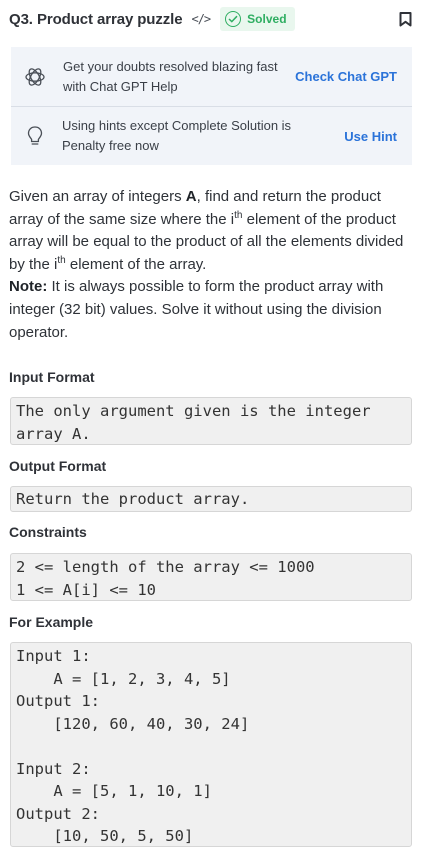 The image size is (426, 860). What do you see at coordinates (110, 145) in the screenshot?
I see `hint-line2: Penalty free now` at bounding box center [110, 145].